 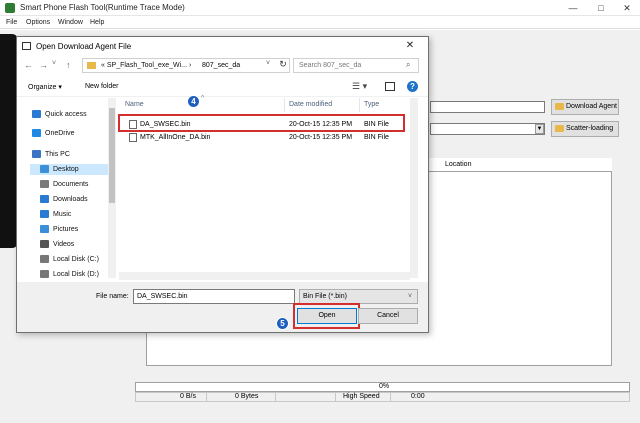 I want to click on bin-file-icon, so click(x=133, y=137).